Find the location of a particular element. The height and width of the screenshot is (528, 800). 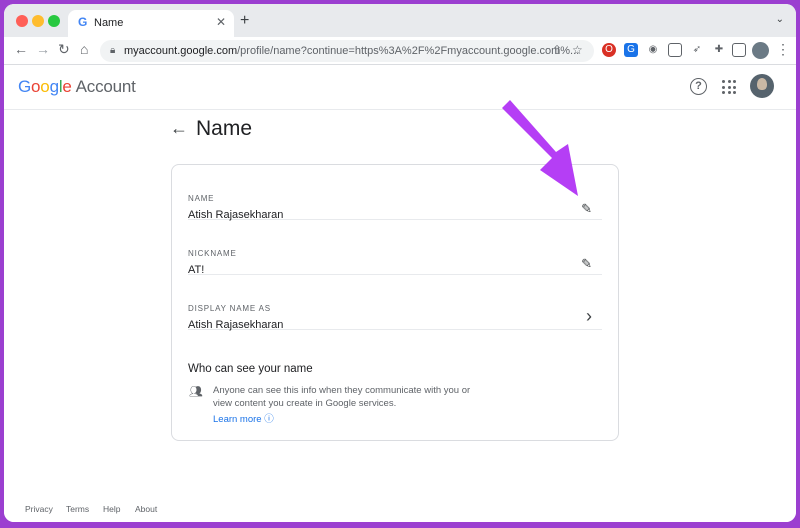

translate-extension-icon: G is located at coordinates (631, 50).